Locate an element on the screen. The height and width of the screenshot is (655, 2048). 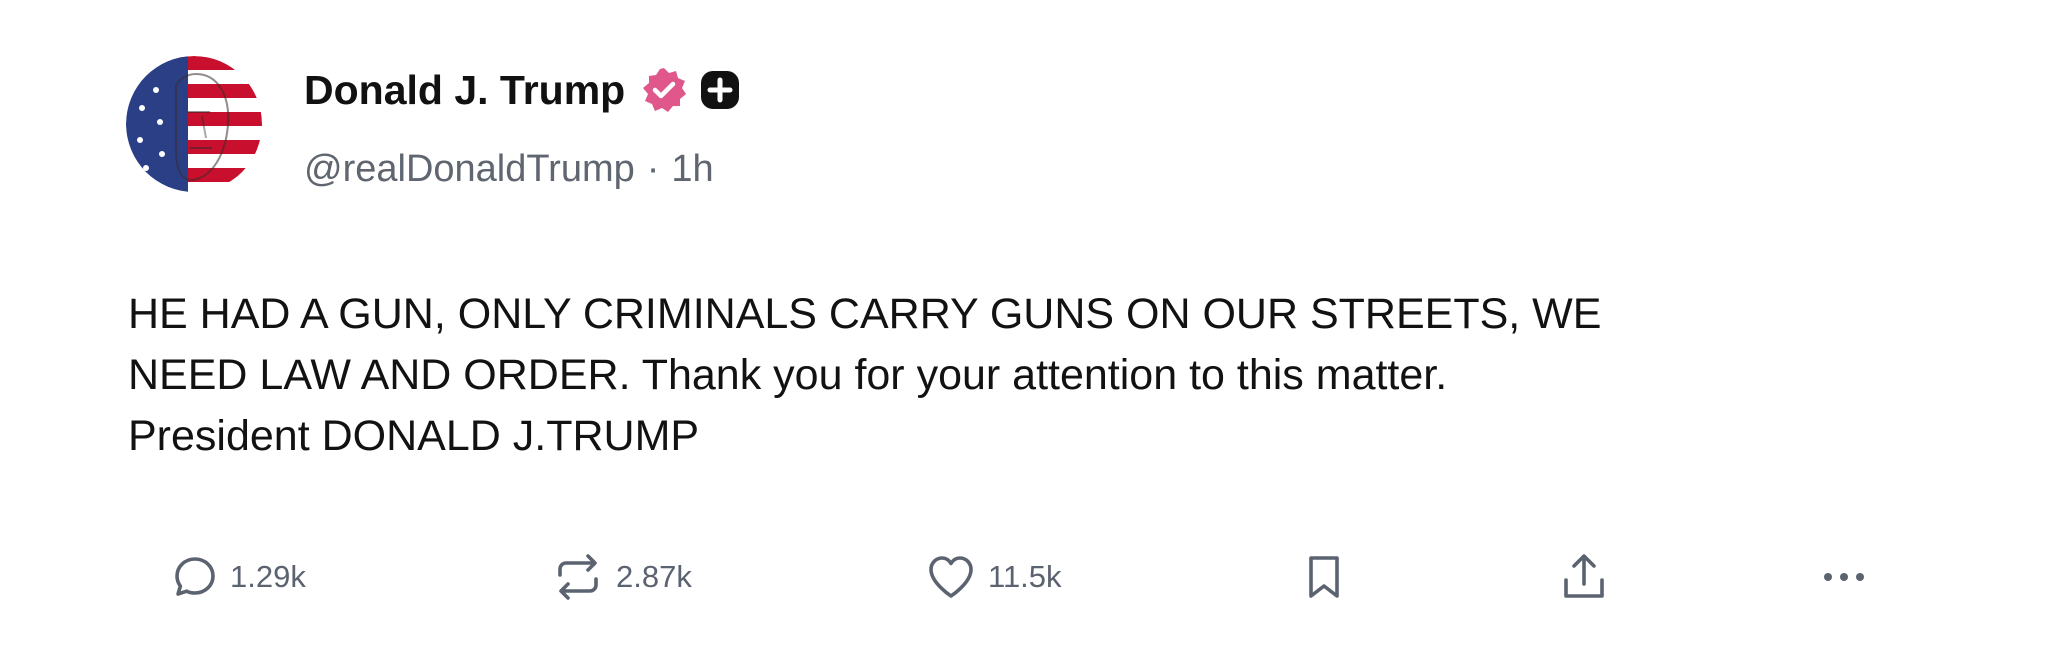
bookmark-button is located at coordinates (1324, 577).